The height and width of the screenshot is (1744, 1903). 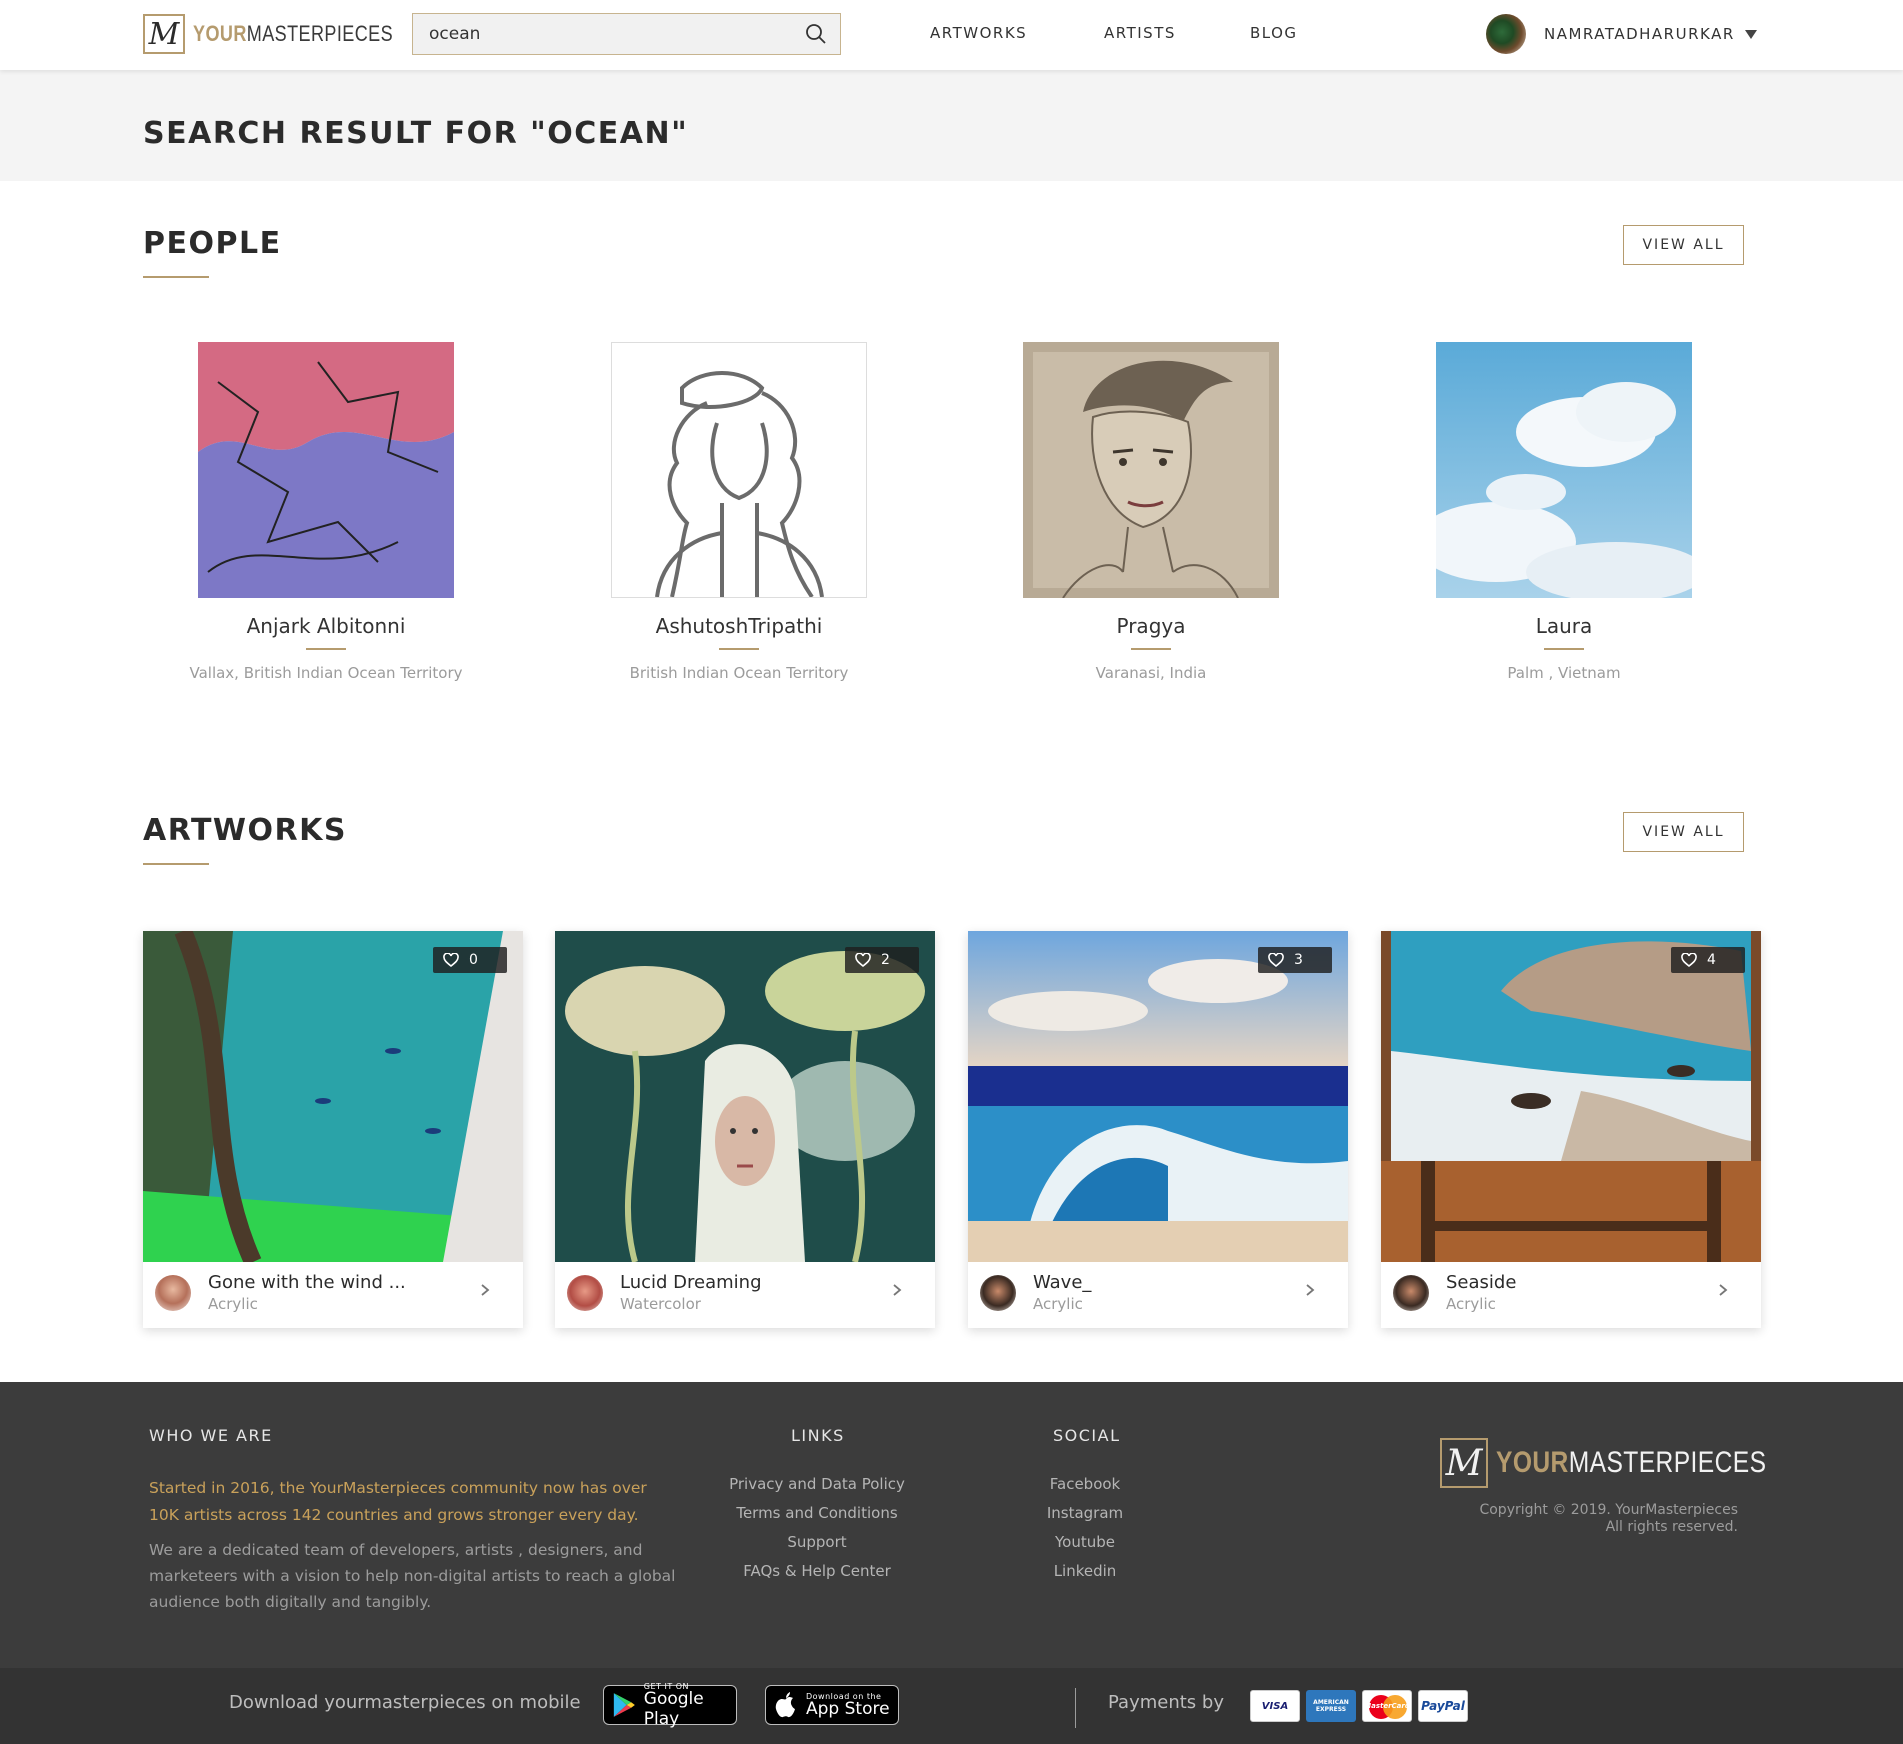 What do you see at coordinates (1298, 960) in the screenshot?
I see `like-count: 3` at bounding box center [1298, 960].